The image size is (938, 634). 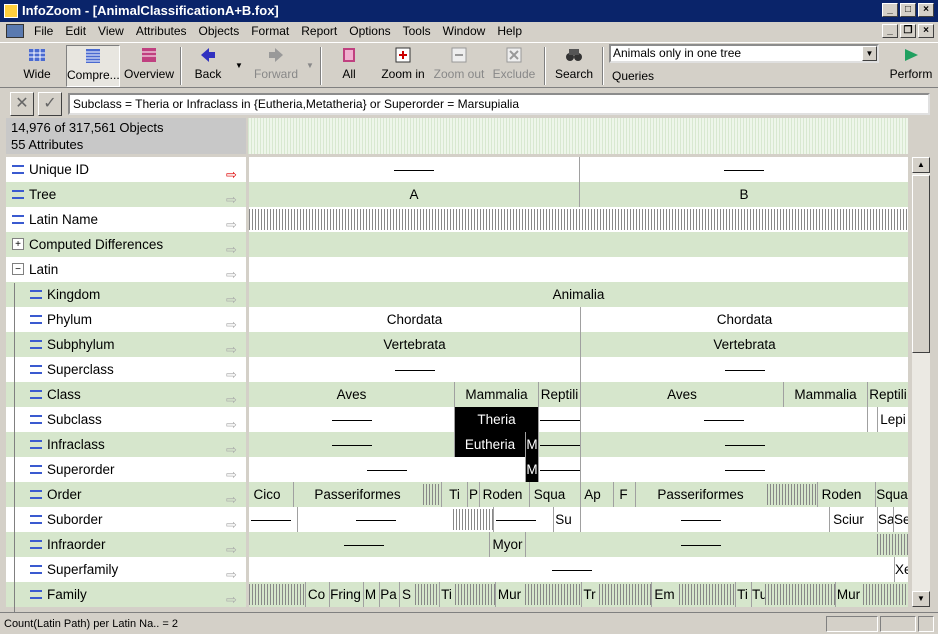 What do you see at coordinates (574, 66) in the screenshot?
I see `search-button: Search` at bounding box center [574, 66].